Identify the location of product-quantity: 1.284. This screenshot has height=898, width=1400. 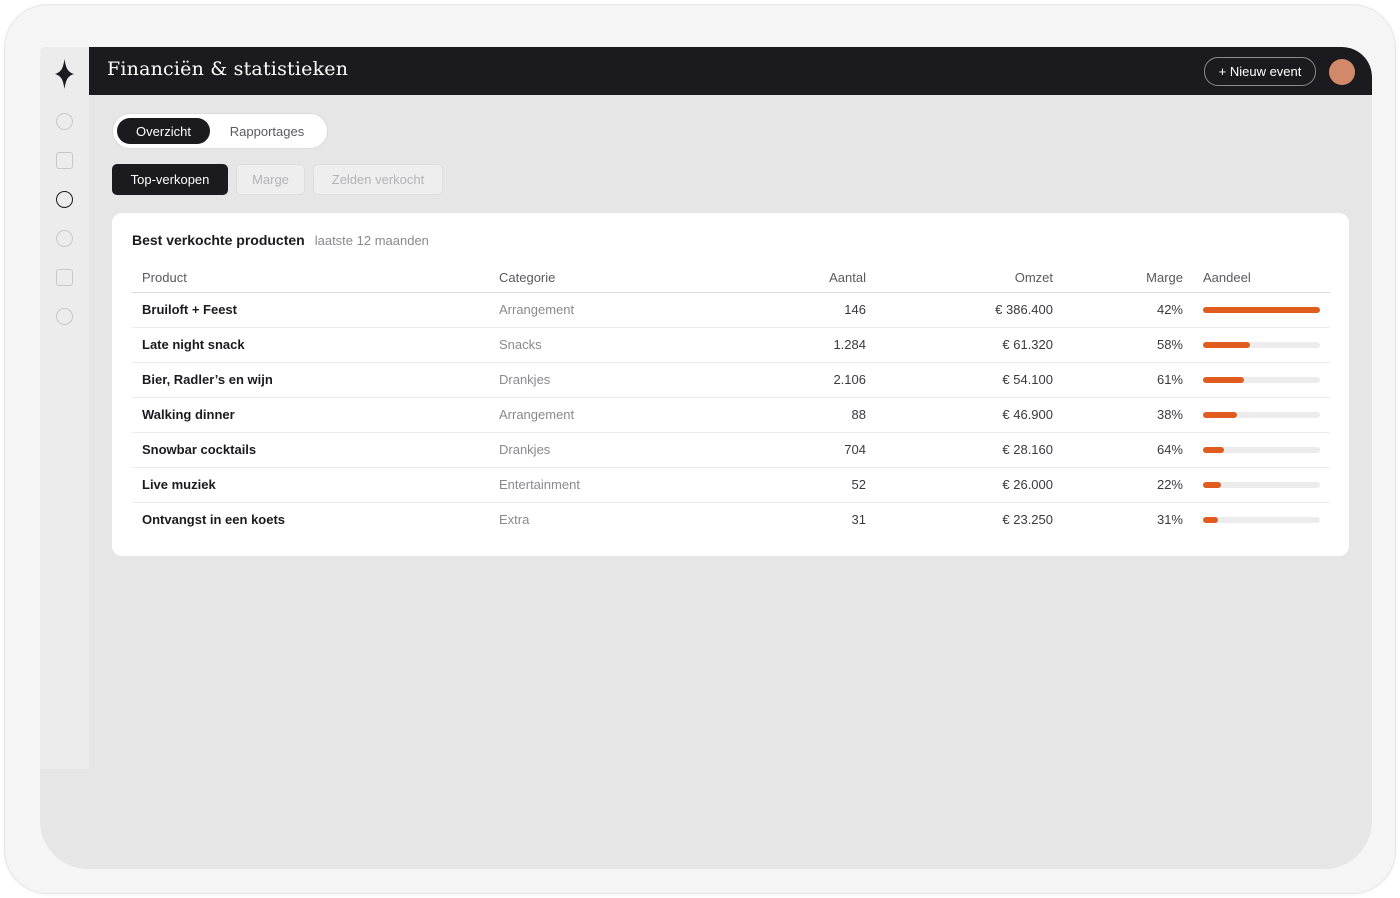
(792, 345).